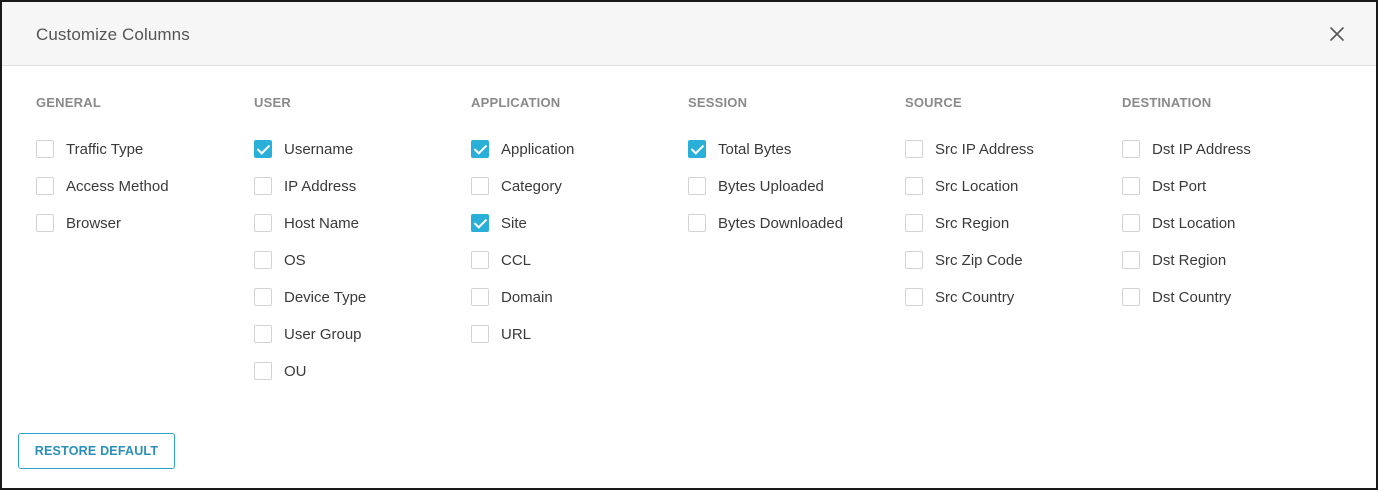 Image resolution: width=1378 pixels, height=490 pixels. Describe the element at coordinates (1201, 149) in the screenshot. I see `option-label: Dst IP Address` at that location.